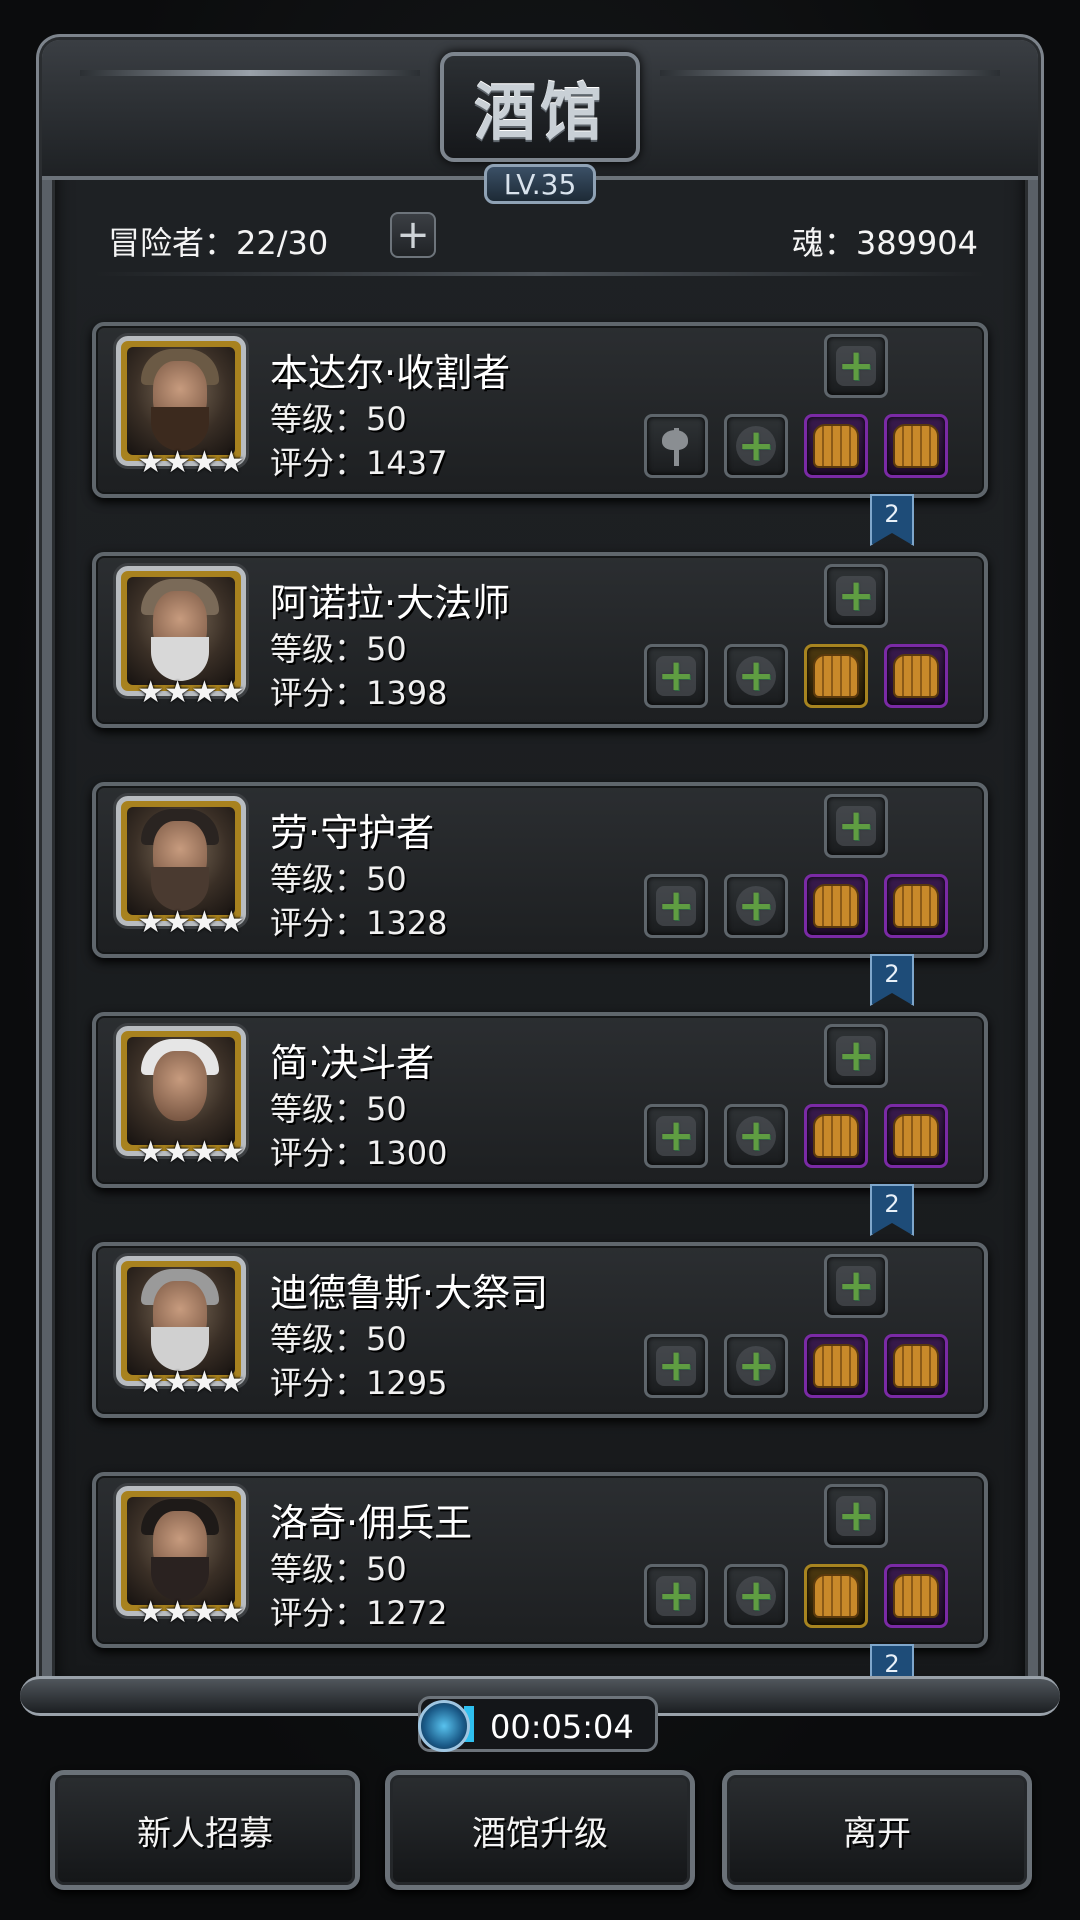 Image resolution: width=1080 pixels, height=1920 pixels. What do you see at coordinates (205, 1830) in the screenshot?
I see `recruit-button: 新人招募` at bounding box center [205, 1830].